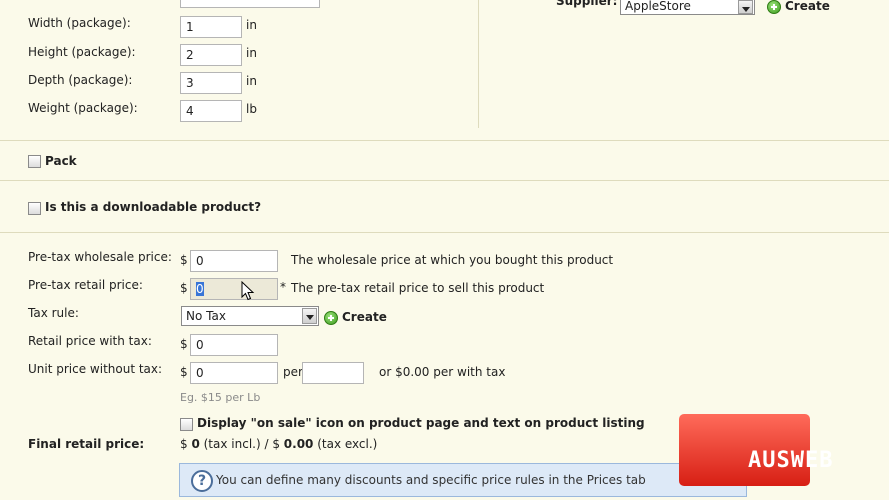 The height and width of the screenshot is (500, 889). What do you see at coordinates (241, 444) in the screenshot?
I see `final-incl-text: (tax incl.) / $` at bounding box center [241, 444].